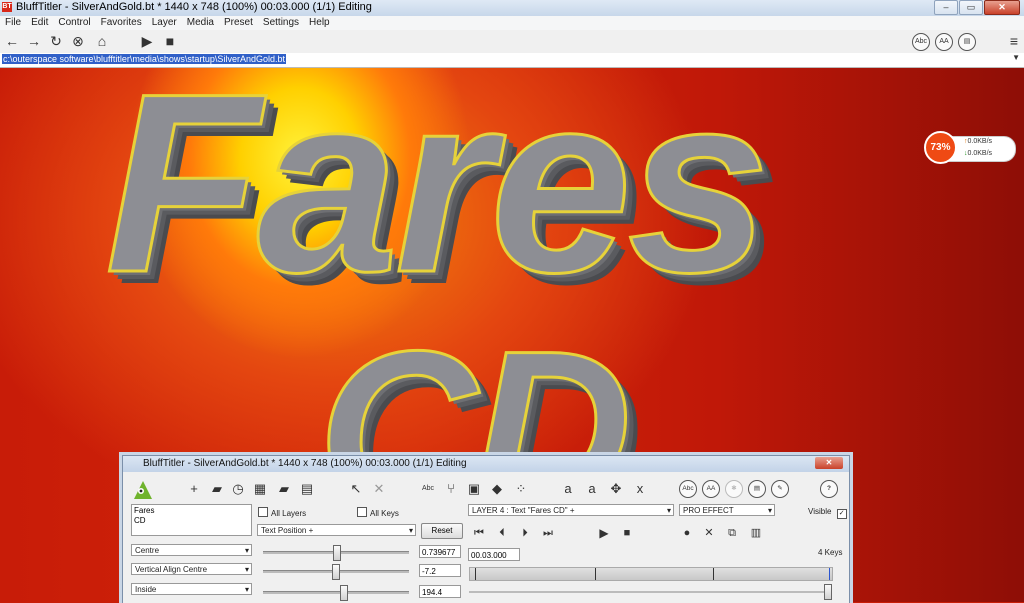  I want to click on puzzle-icon: ✥, so click(616, 489).